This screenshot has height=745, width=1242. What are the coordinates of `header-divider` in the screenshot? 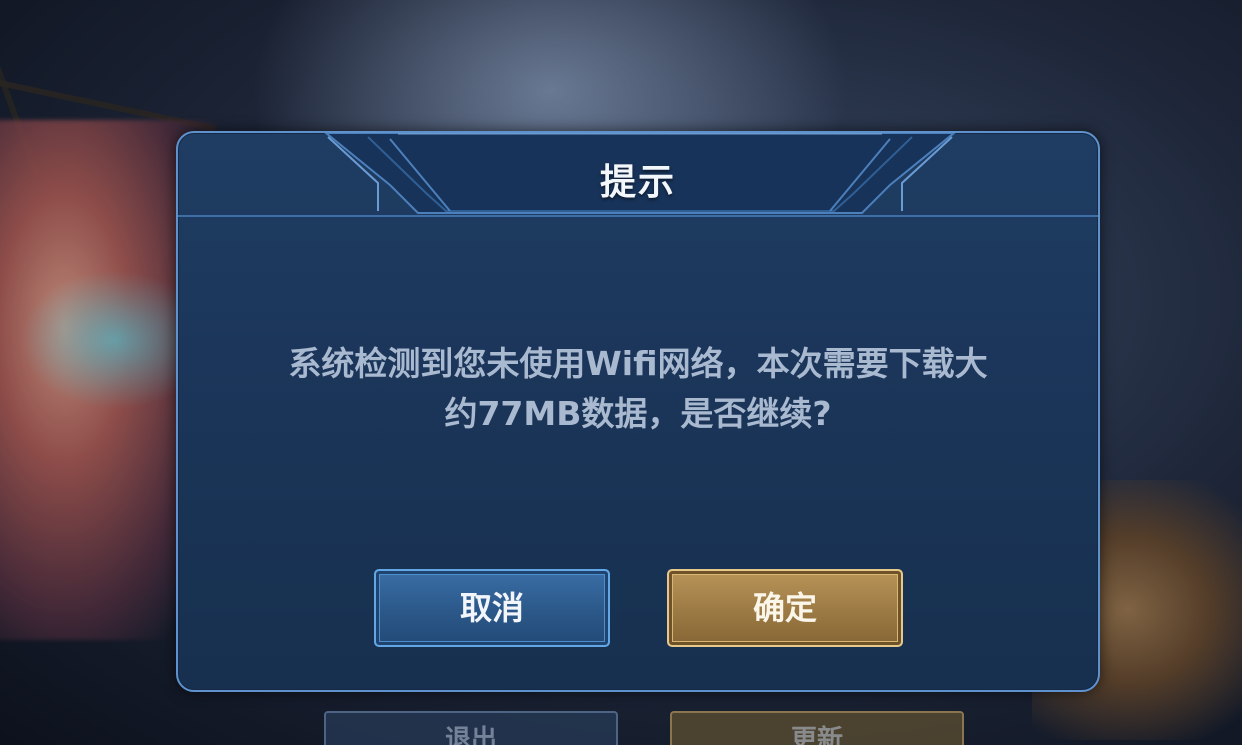 It's located at (638, 216).